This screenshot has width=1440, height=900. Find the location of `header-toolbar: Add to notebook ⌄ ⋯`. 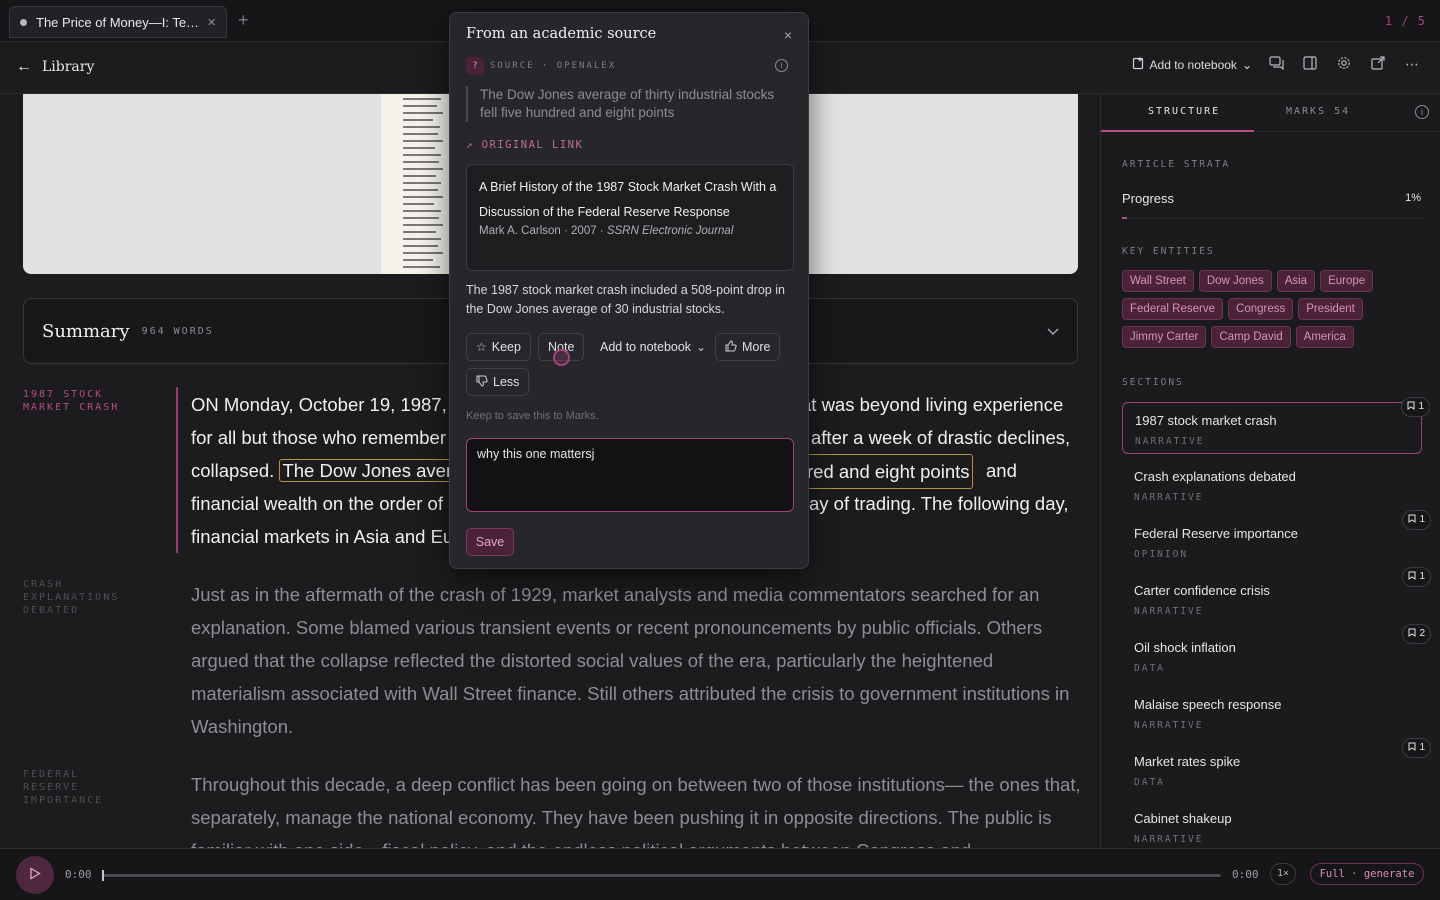

header-toolbar: Add to notebook ⌄ ⋯ is located at coordinates (1277, 64).